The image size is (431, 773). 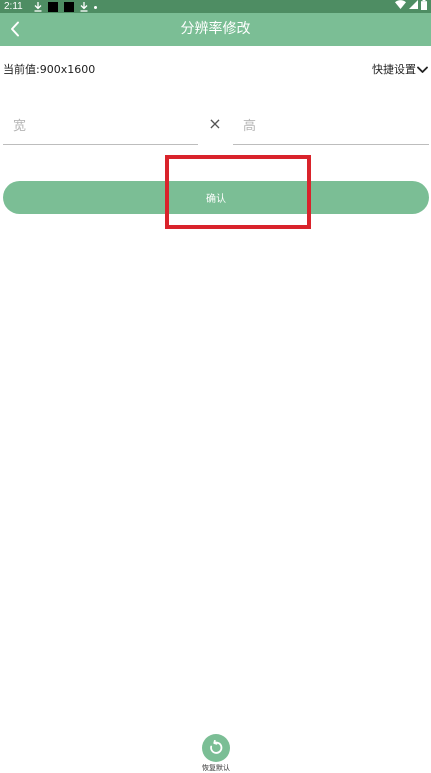 I want to click on chevron-left-icon, so click(x=15, y=29).